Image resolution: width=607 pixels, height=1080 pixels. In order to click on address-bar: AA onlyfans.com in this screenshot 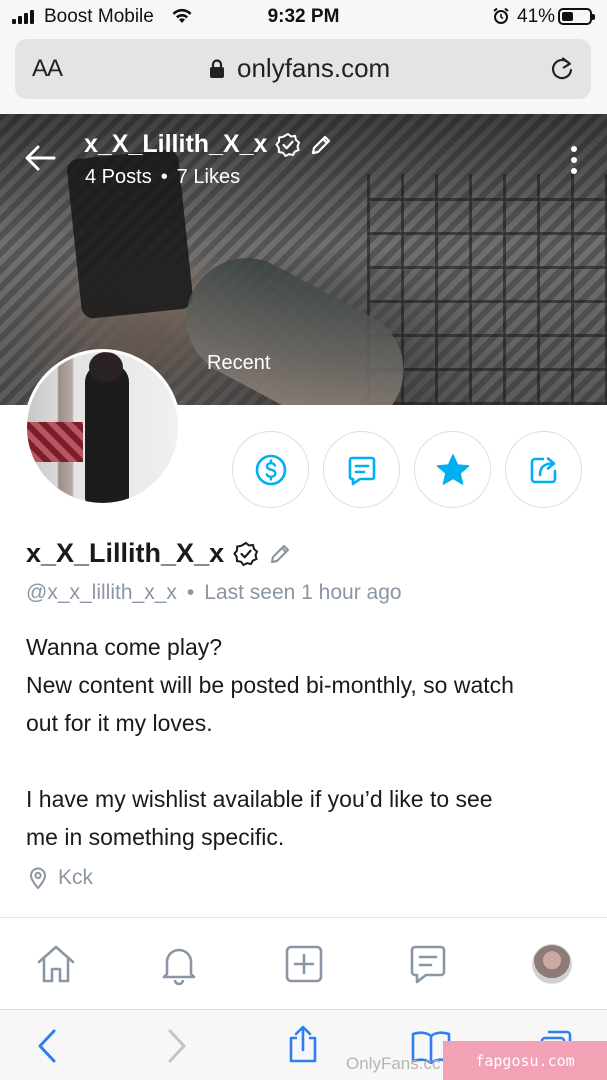, I will do `click(303, 69)`.